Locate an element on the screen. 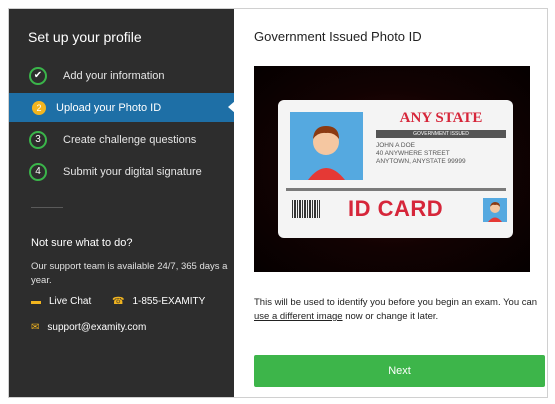 The width and height of the screenshot is (555, 404). caption-tail: now or change it later. is located at coordinates (390, 316).